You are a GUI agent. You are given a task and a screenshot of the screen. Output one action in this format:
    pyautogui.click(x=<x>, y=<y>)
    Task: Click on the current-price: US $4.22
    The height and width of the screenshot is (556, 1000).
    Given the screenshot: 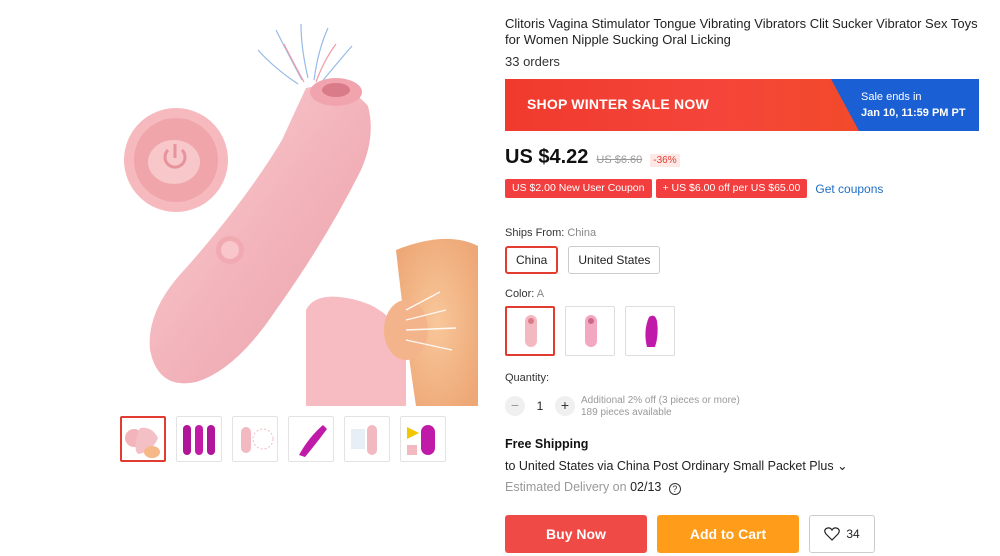 What is the action you would take?
    pyautogui.click(x=547, y=157)
    